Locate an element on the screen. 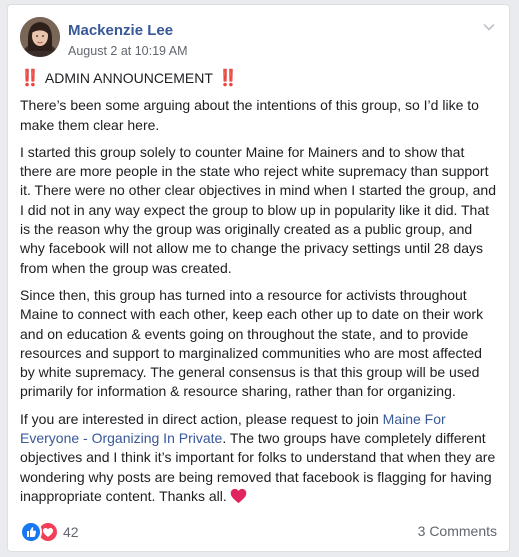 This screenshot has height=557, width=519. reactions-summary: 42 is located at coordinates (49, 532).